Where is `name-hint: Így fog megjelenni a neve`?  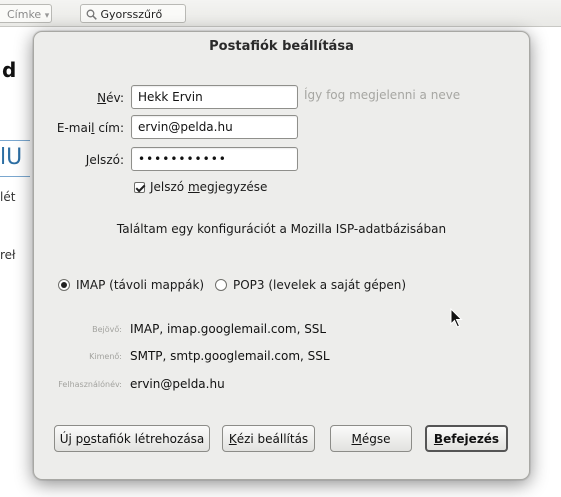 name-hint: Így fog megjelenni a neve is located at coordinates (382, 95).